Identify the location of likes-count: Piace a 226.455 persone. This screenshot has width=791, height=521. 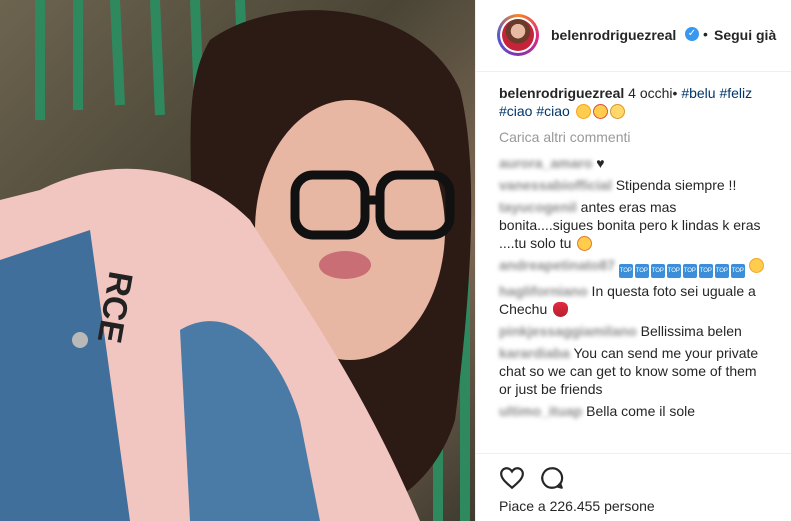
(577, 506).